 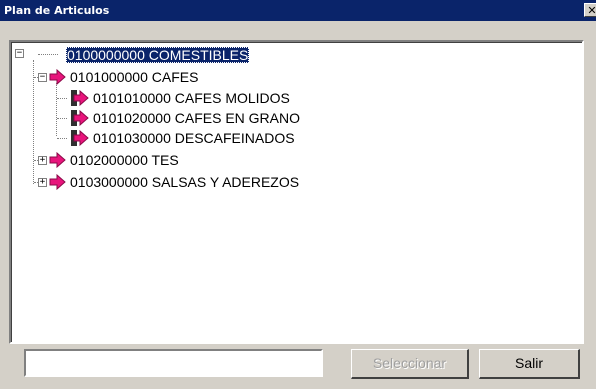 What do you see at coordinates (590, 10) in the screenshot?
I see `close-button: ✕` at bounding box center [590, 10].